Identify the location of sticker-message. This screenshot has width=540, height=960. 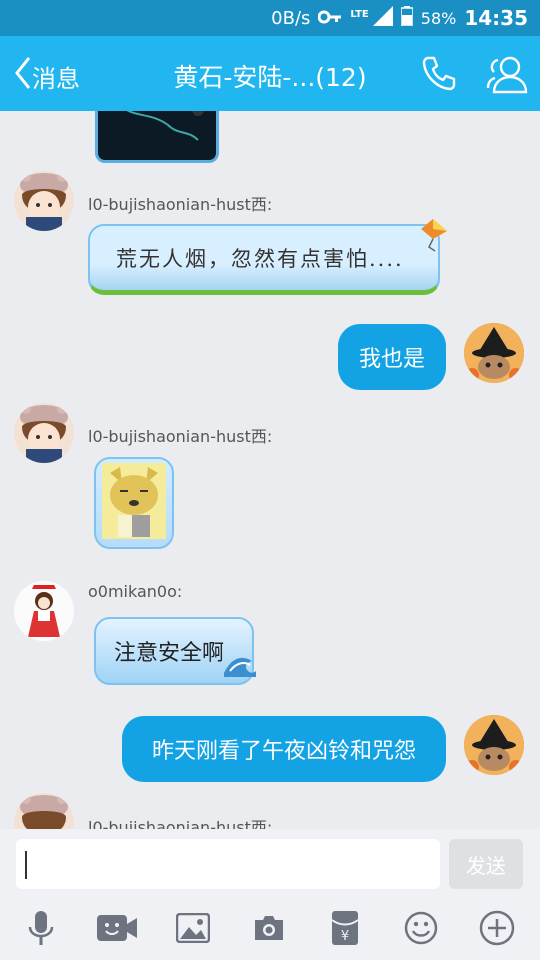
(134, 503).